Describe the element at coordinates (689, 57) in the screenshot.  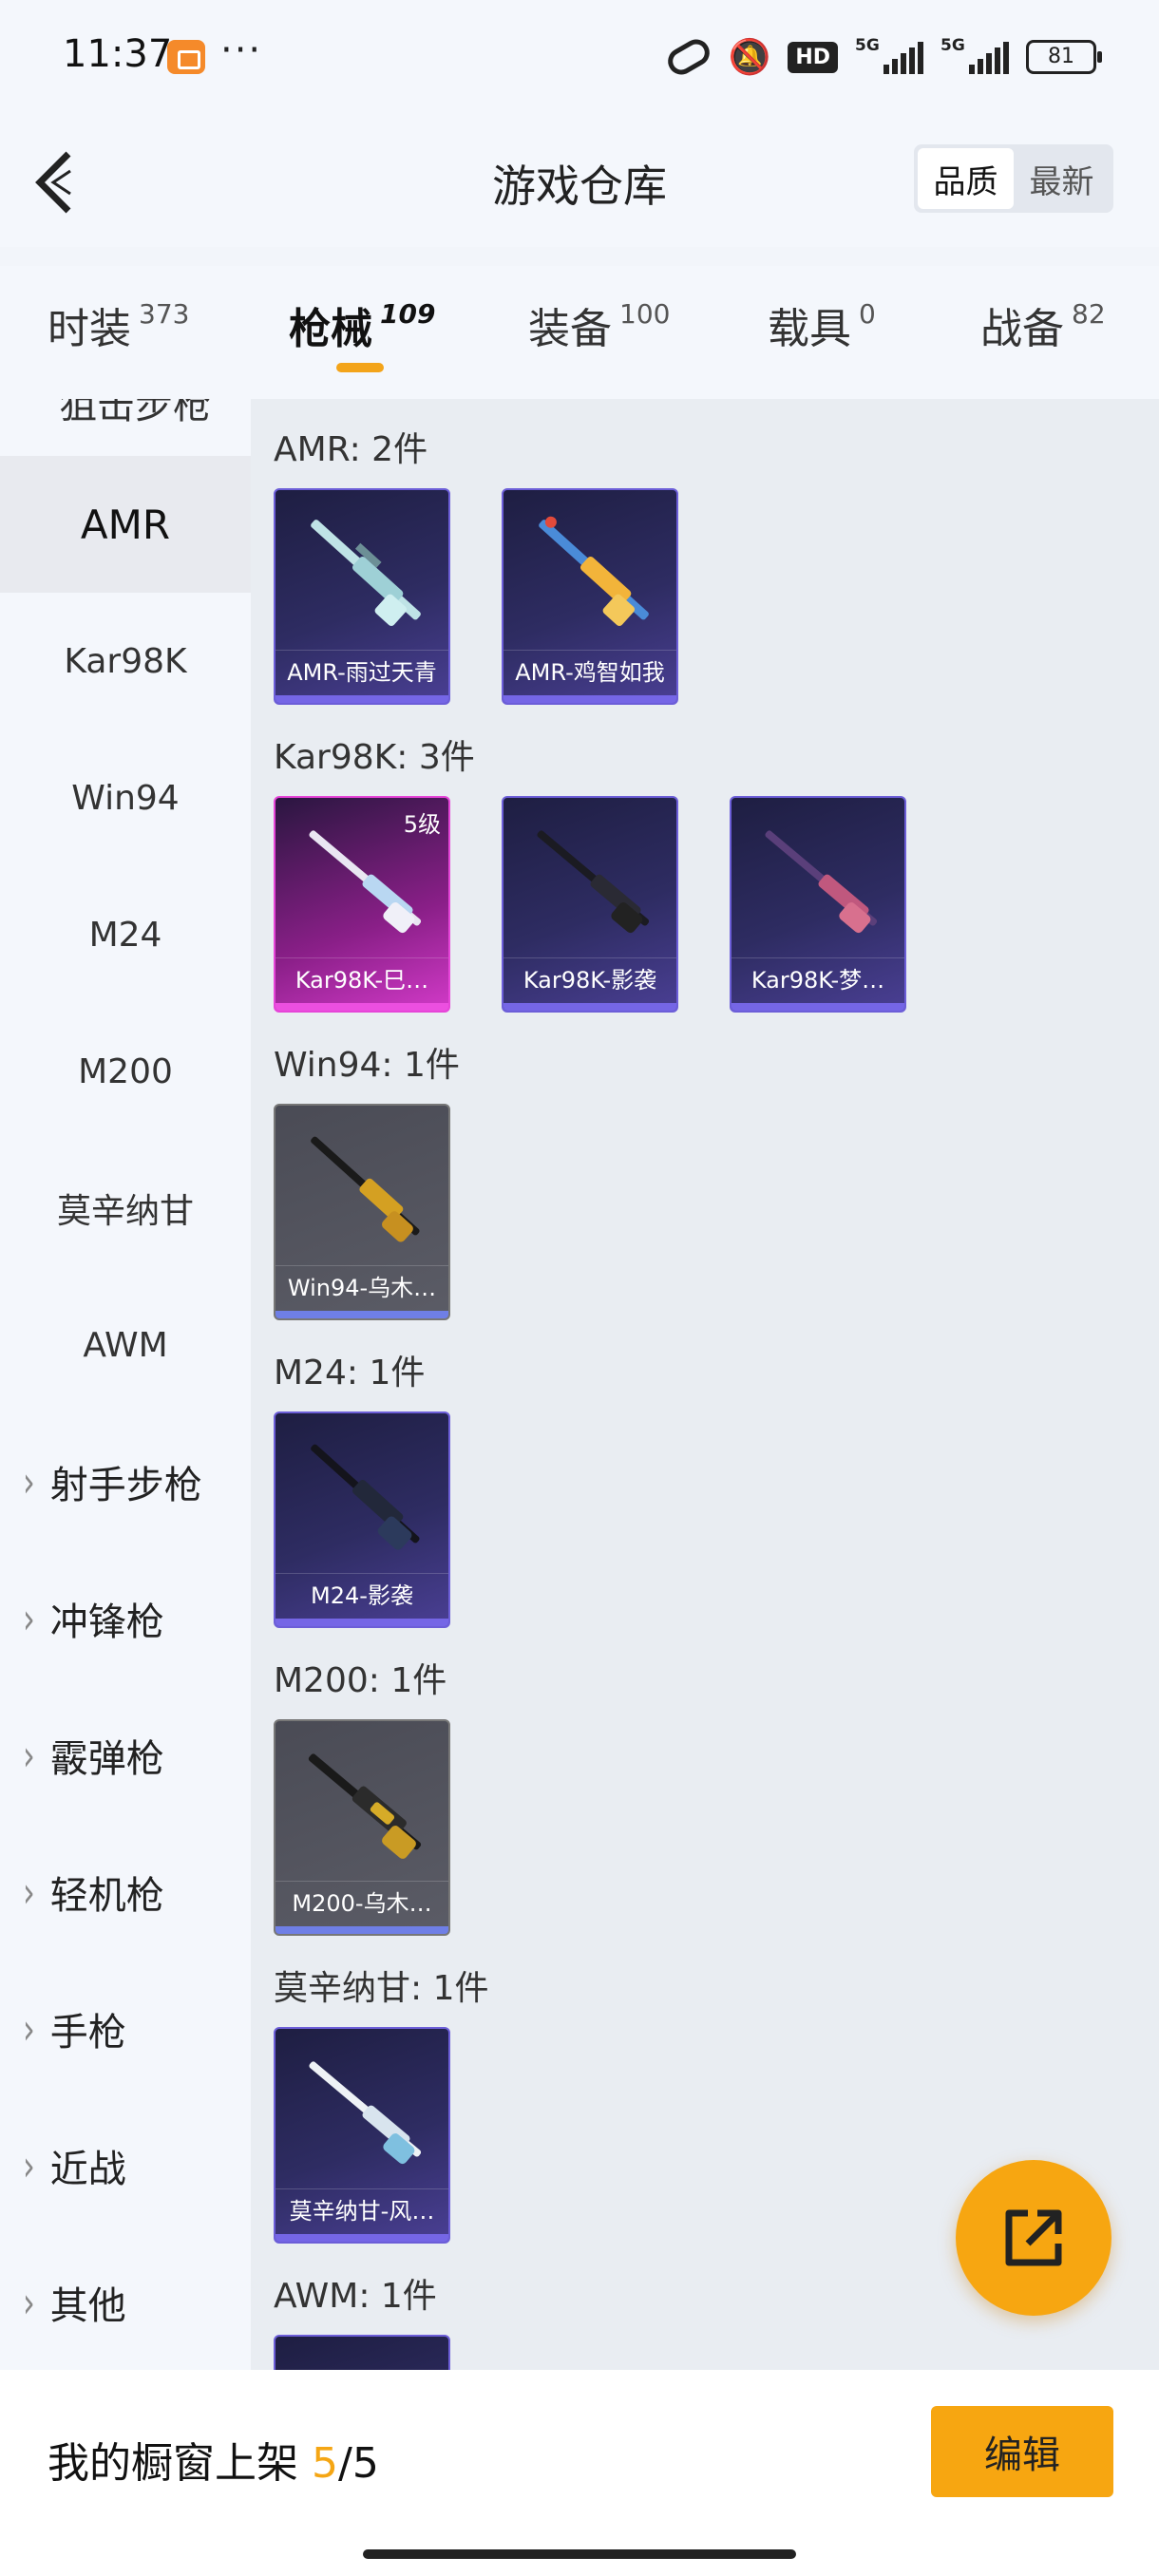
I see `link-icon` at that location.